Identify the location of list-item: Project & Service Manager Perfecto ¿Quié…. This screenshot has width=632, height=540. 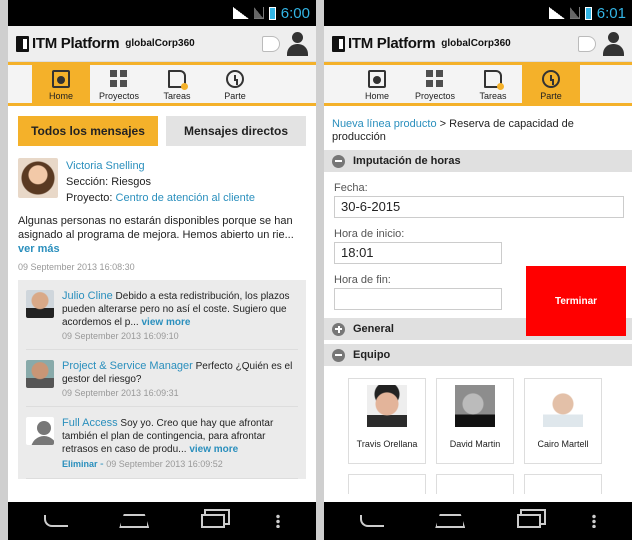
(162, 378).